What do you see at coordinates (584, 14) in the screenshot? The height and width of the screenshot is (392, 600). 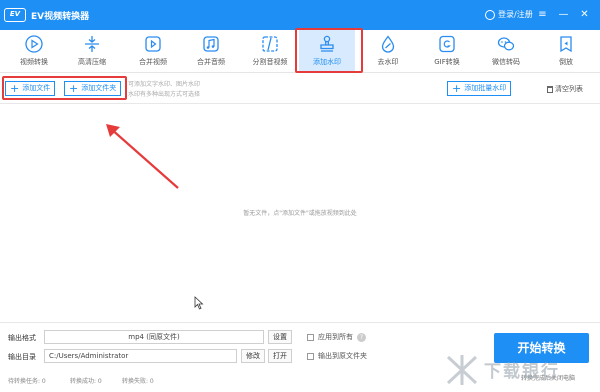 I see `close-button: ✕` at bounding box center [584, 14].